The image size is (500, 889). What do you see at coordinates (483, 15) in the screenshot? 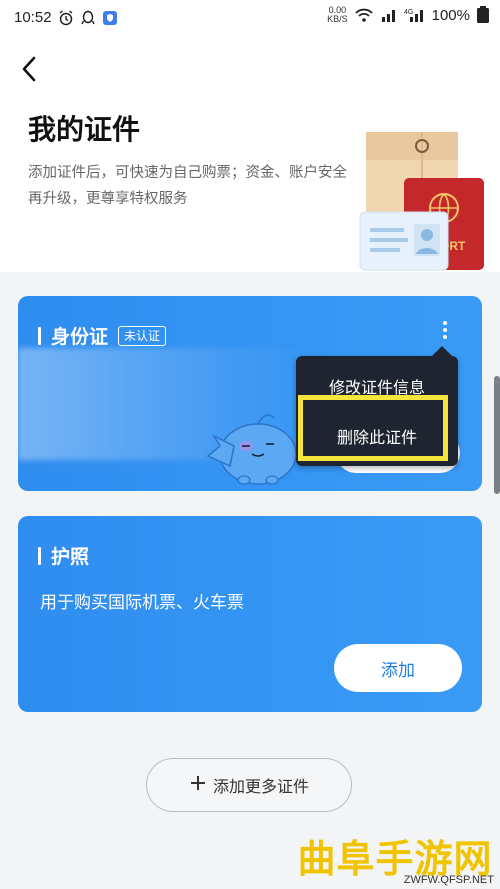
I see `battery-icon` at bounding box center [483, 15].